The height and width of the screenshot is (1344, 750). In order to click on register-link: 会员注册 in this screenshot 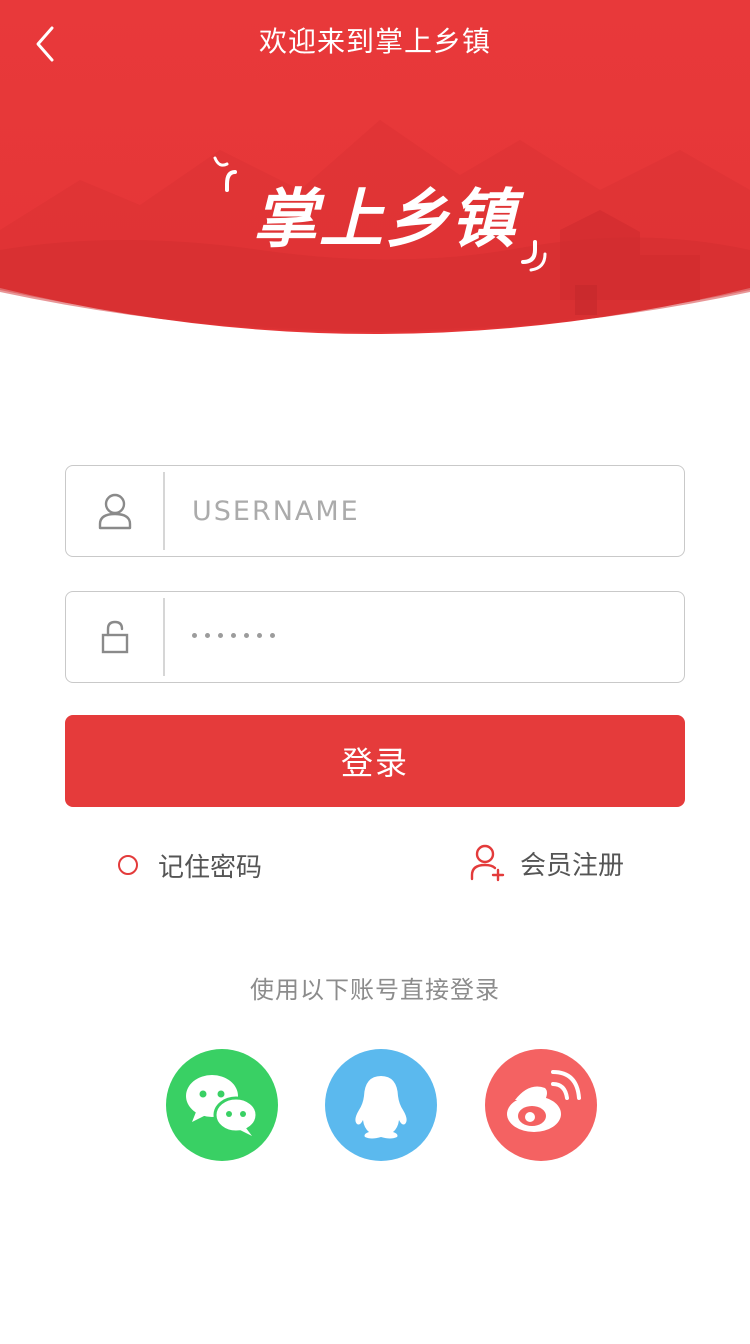, I will do `click(547, 863)`.